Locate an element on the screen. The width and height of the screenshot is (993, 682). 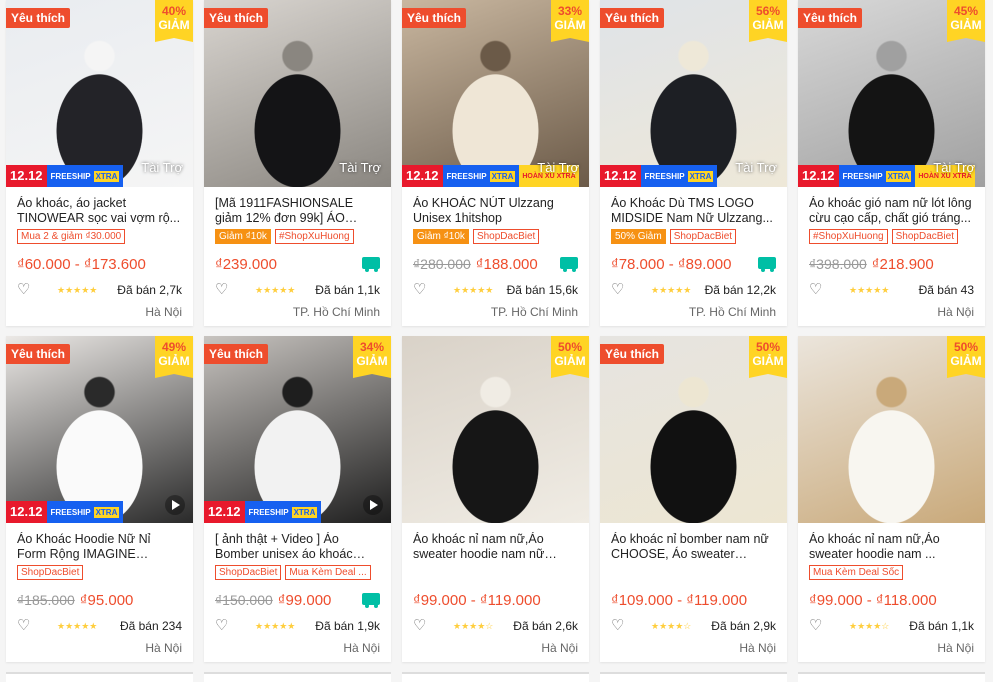
meta-row: ♡ ★★★★★ Đã bán 234 is located at coordinates (99, 626).